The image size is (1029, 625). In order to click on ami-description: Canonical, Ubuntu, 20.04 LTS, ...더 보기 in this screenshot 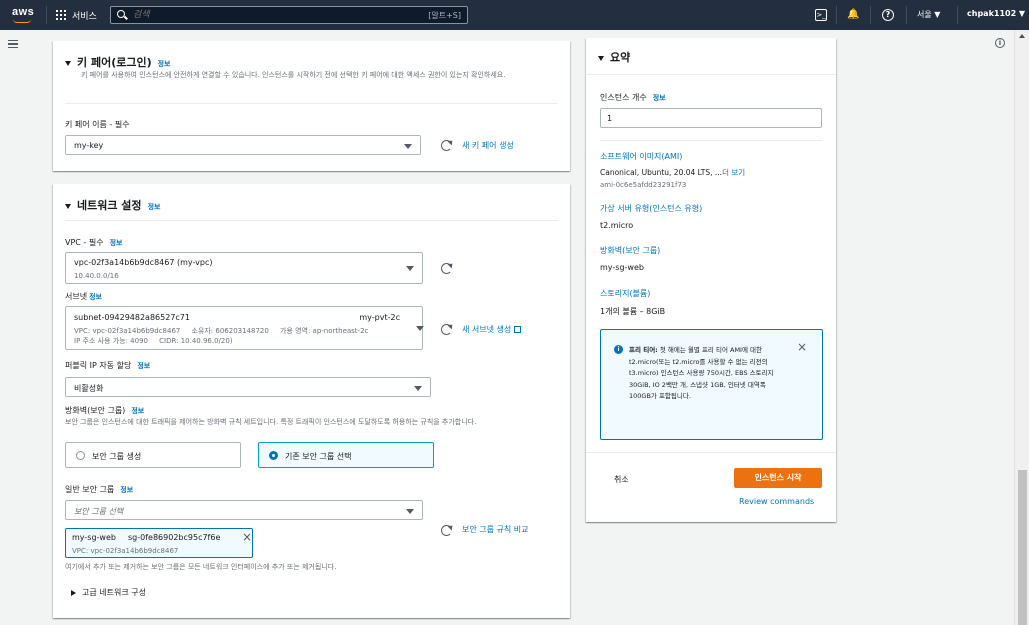, I will do `click(673, 172)`.